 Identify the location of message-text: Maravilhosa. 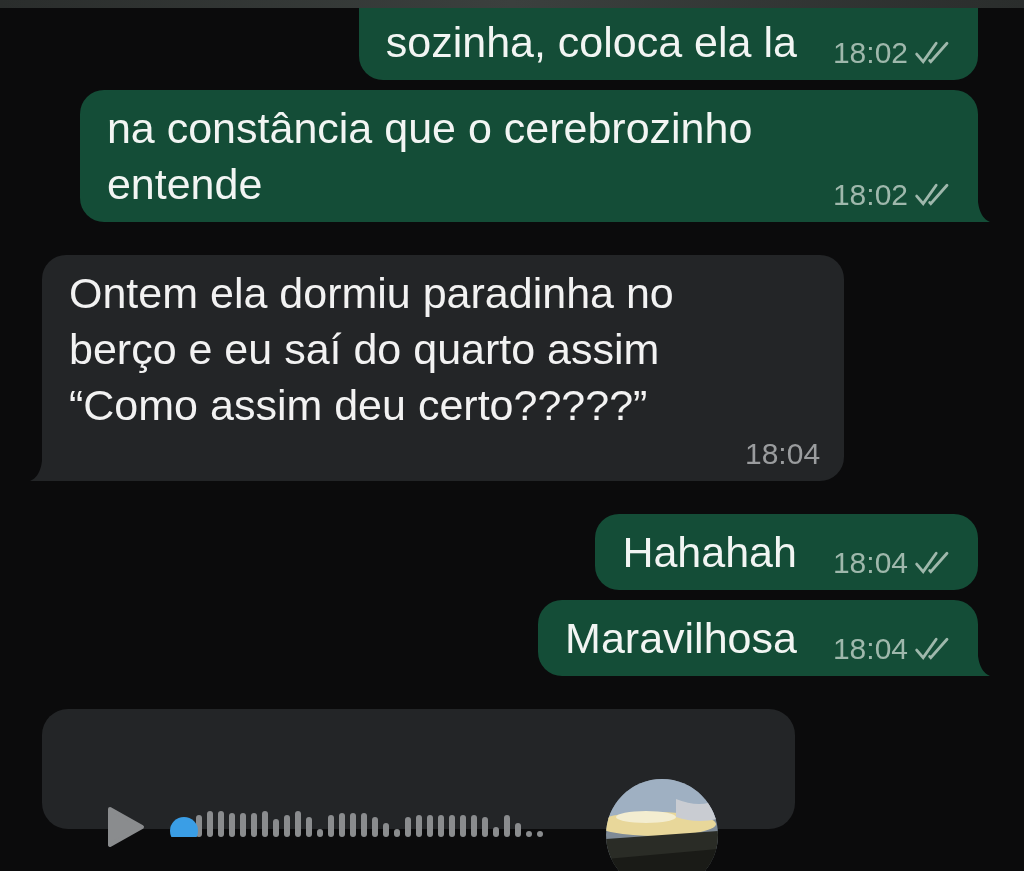
(681, 638).